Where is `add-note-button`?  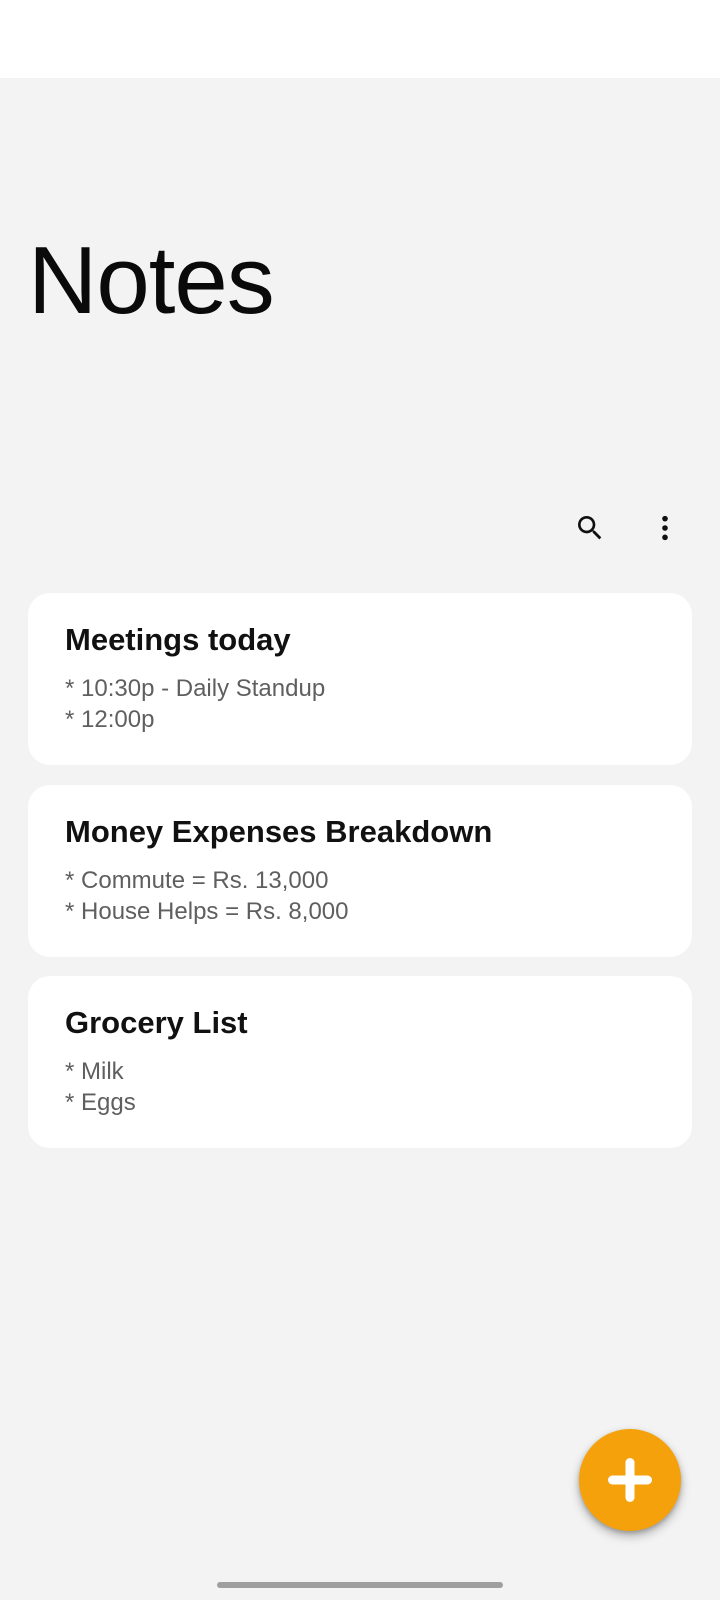
add-note-button is located at coordinates (630, 1480).